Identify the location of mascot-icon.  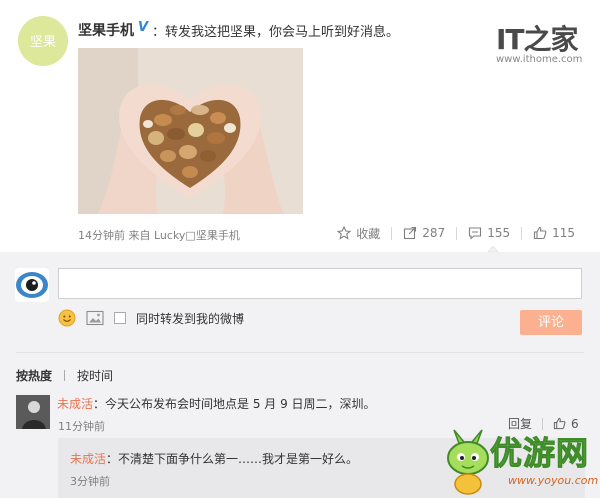
(468, 462).